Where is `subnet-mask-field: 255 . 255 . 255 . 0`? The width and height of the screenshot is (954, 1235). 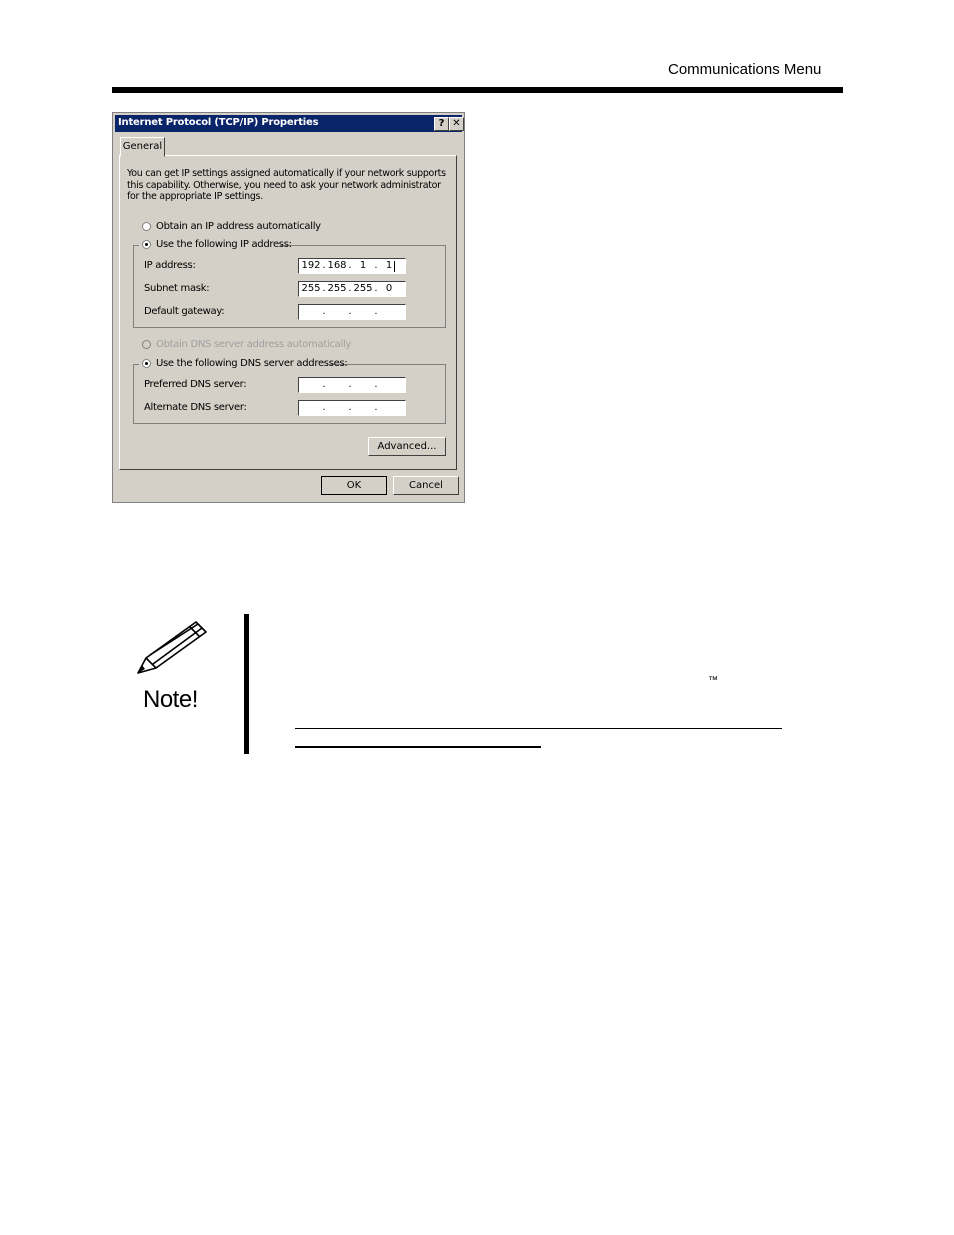 subnet-mask-field: 255 . 255 . 255 . 0 is located at coordinates (352, 289).